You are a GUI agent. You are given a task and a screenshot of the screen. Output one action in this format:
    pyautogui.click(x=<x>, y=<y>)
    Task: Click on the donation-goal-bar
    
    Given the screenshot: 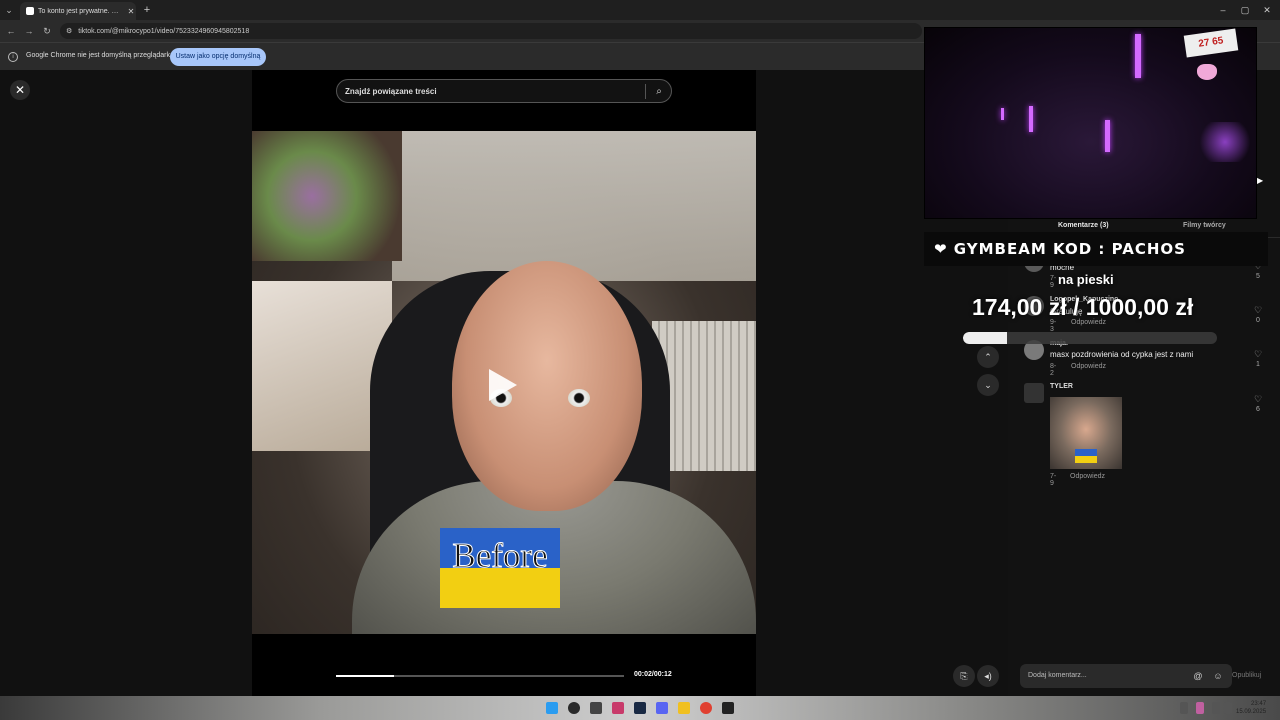 What is the action you would take?
    pyautogui.click(x=1090, y=338)
    